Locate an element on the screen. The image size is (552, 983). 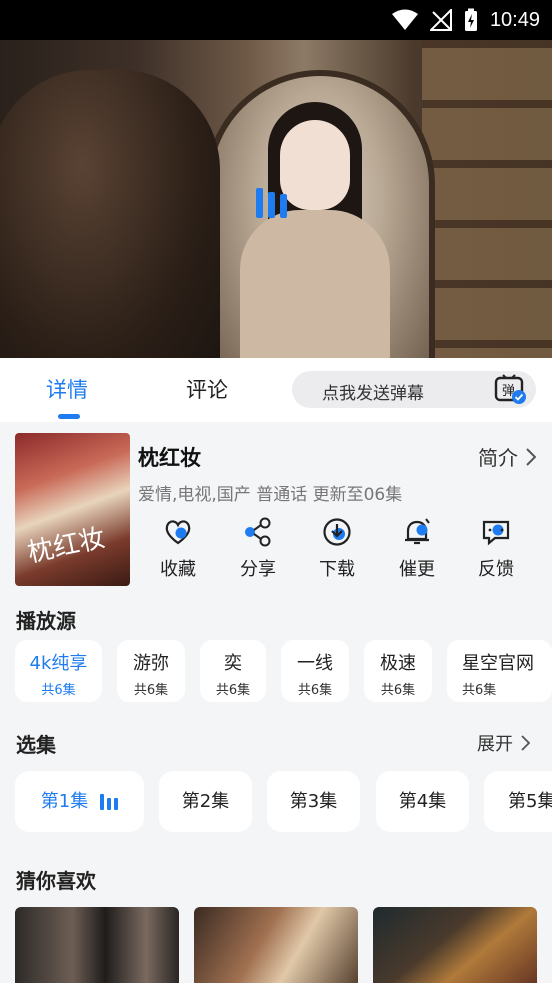
feedback-label: 反馈 is located at coordinates (496, 569).